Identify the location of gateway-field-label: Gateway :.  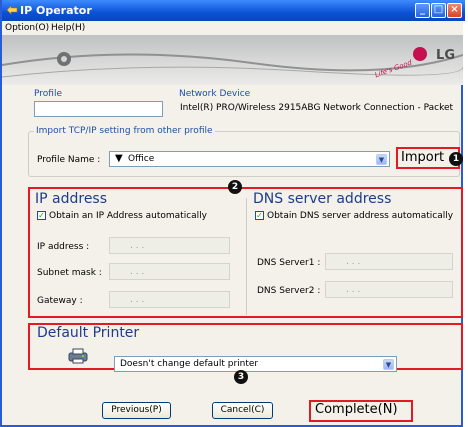
(60, 301).